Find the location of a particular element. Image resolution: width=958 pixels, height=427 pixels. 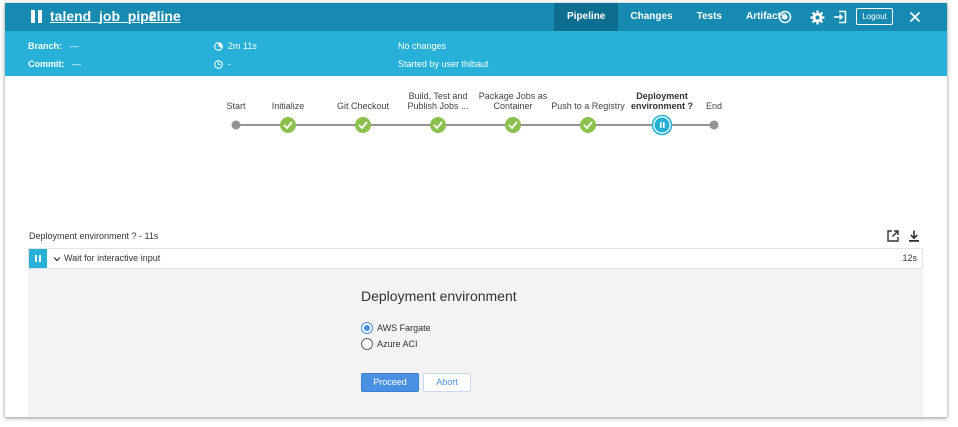

clock-icon is located at coordinates (218, 64).